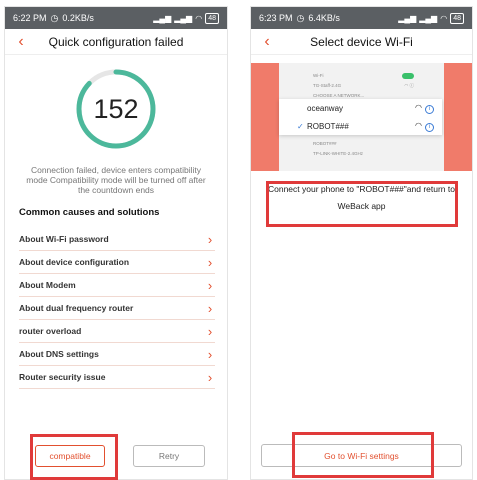  I want to click on wifi-settings-button: Go to Wi-Fi settings, so click(361, 455).